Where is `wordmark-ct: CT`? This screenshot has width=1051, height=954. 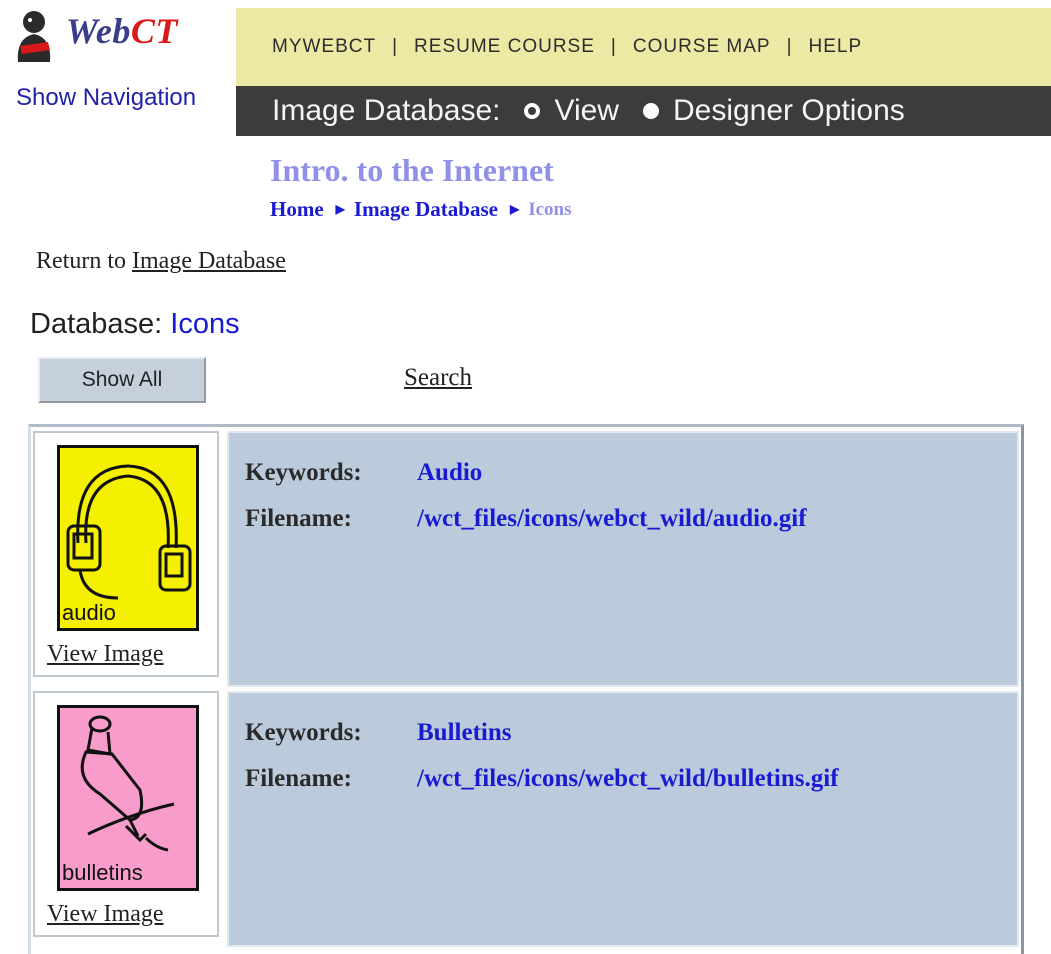 wordmark-ct: CT is located at coordinates (154, 31).